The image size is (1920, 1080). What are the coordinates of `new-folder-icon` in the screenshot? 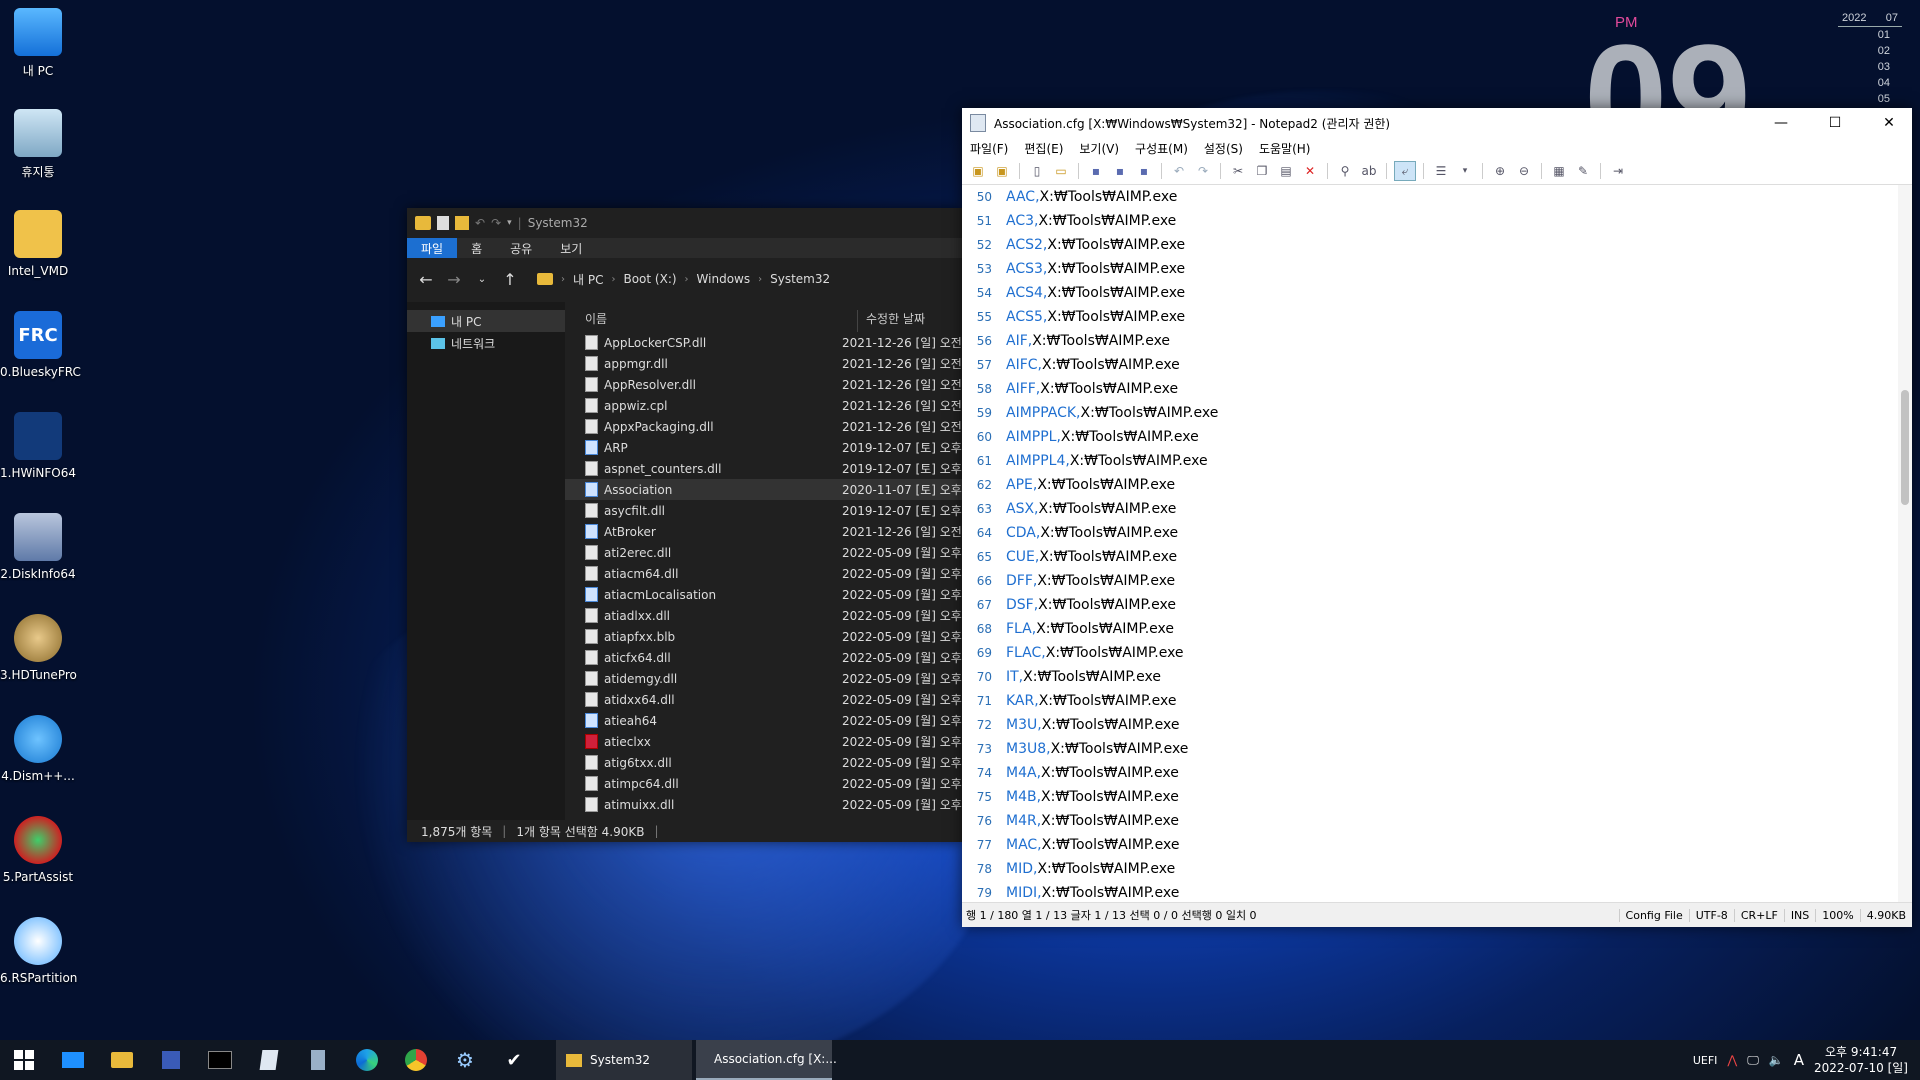 It's located at (462, 223).